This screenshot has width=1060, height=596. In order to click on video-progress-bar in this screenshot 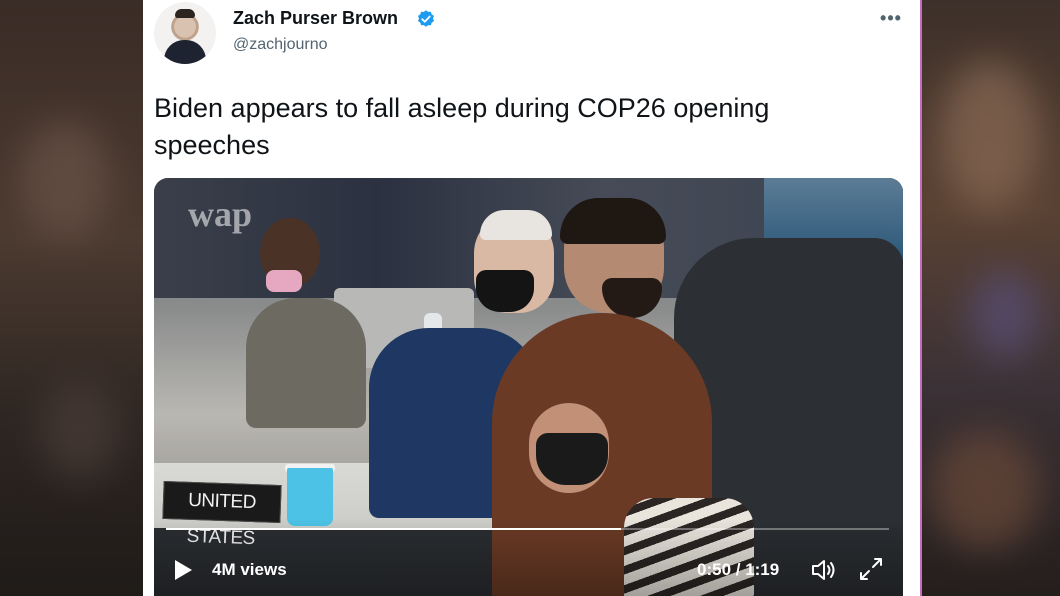, I will do `click(527, 529)`.